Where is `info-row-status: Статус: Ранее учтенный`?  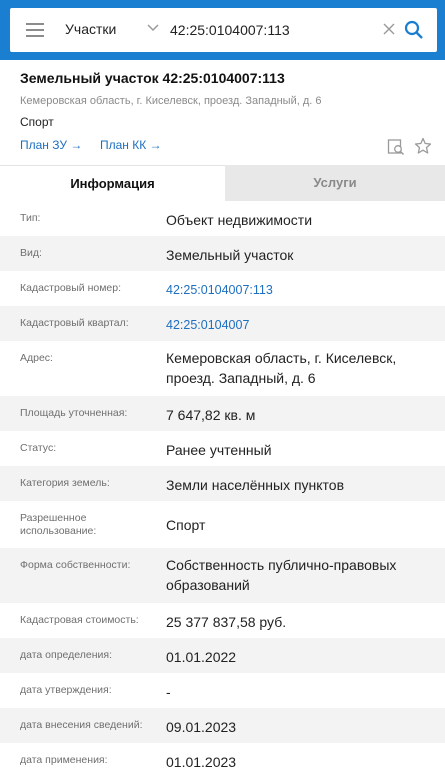
info-row-status: Статус: Ранее учтенный is located at coordinates (222, 448).